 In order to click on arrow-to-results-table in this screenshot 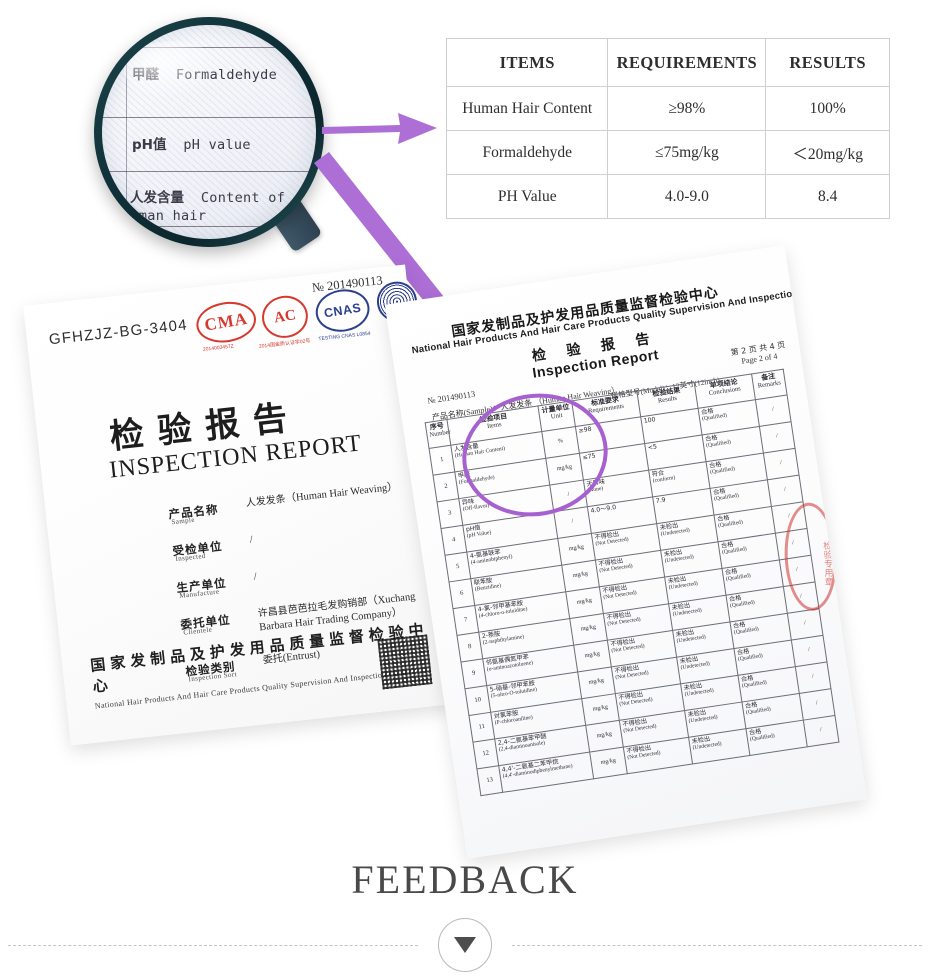, I will do `click(379, 128)`.